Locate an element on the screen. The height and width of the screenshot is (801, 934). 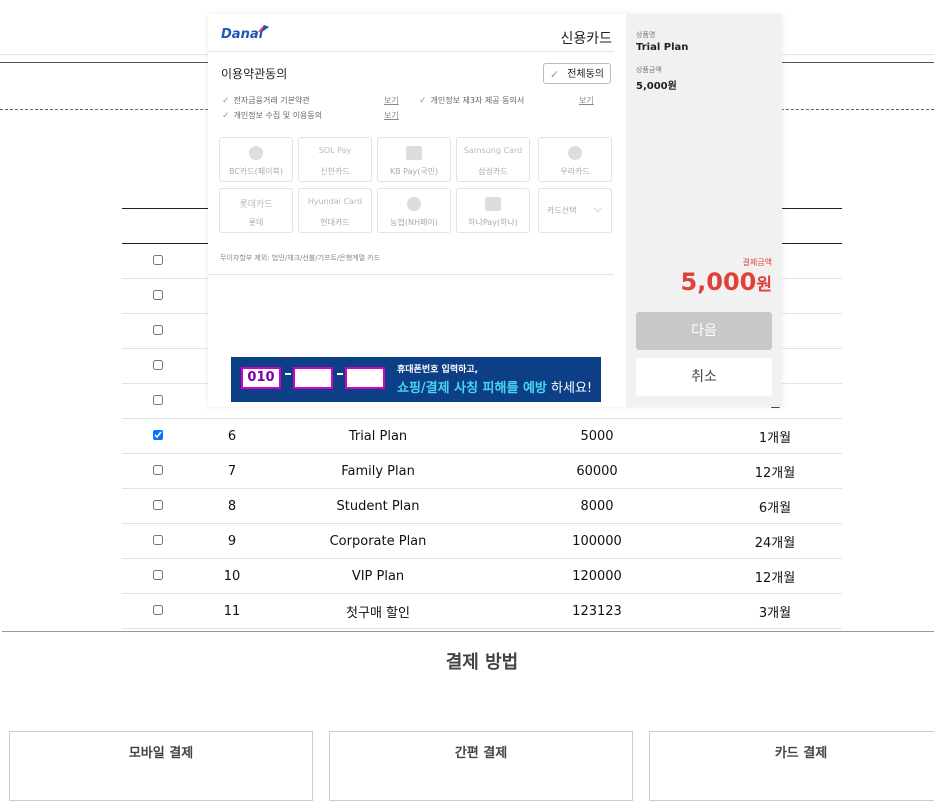
cancel-button: 취소 is located at coordinates (704, 377).